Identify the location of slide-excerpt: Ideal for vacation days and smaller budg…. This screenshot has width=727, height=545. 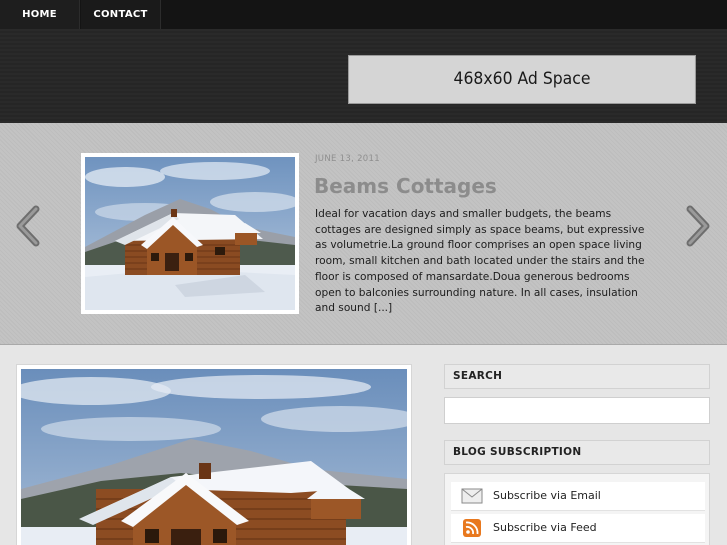
(480, 261).